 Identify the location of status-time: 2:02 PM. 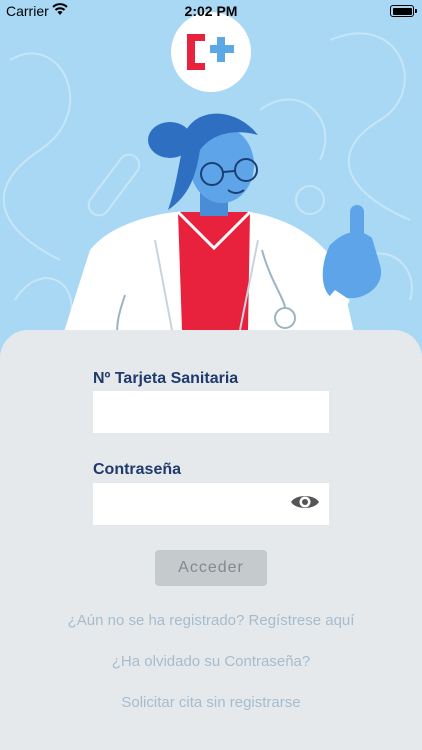
(211, 11).